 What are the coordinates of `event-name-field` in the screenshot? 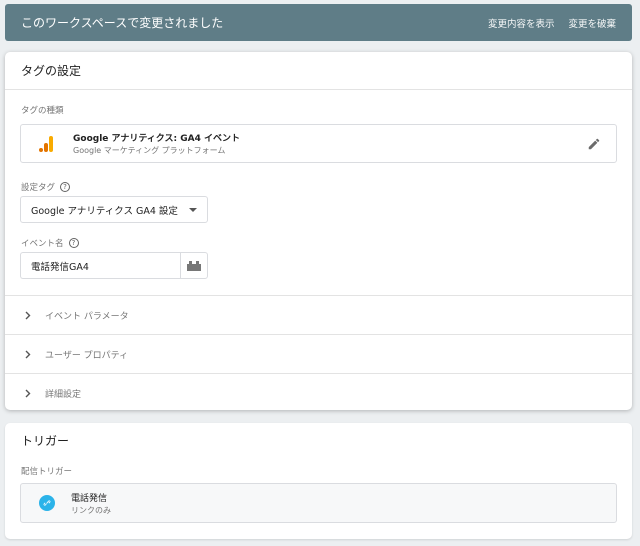 It's located at (114, 265).